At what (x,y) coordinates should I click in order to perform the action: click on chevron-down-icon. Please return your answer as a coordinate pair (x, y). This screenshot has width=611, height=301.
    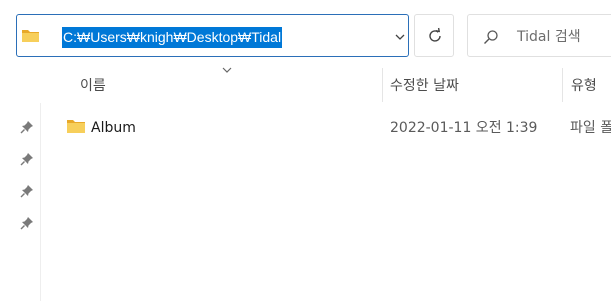
    Looking at the image, I should click on (400, 37).